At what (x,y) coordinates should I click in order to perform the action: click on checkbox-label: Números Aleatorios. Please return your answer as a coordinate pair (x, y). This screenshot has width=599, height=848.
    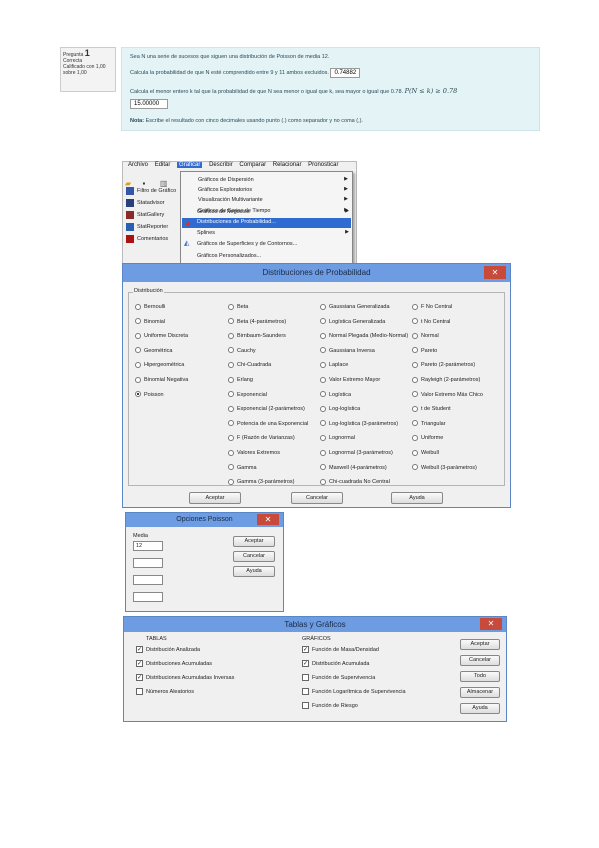
    Looking at the image, I should click on (170, 692).